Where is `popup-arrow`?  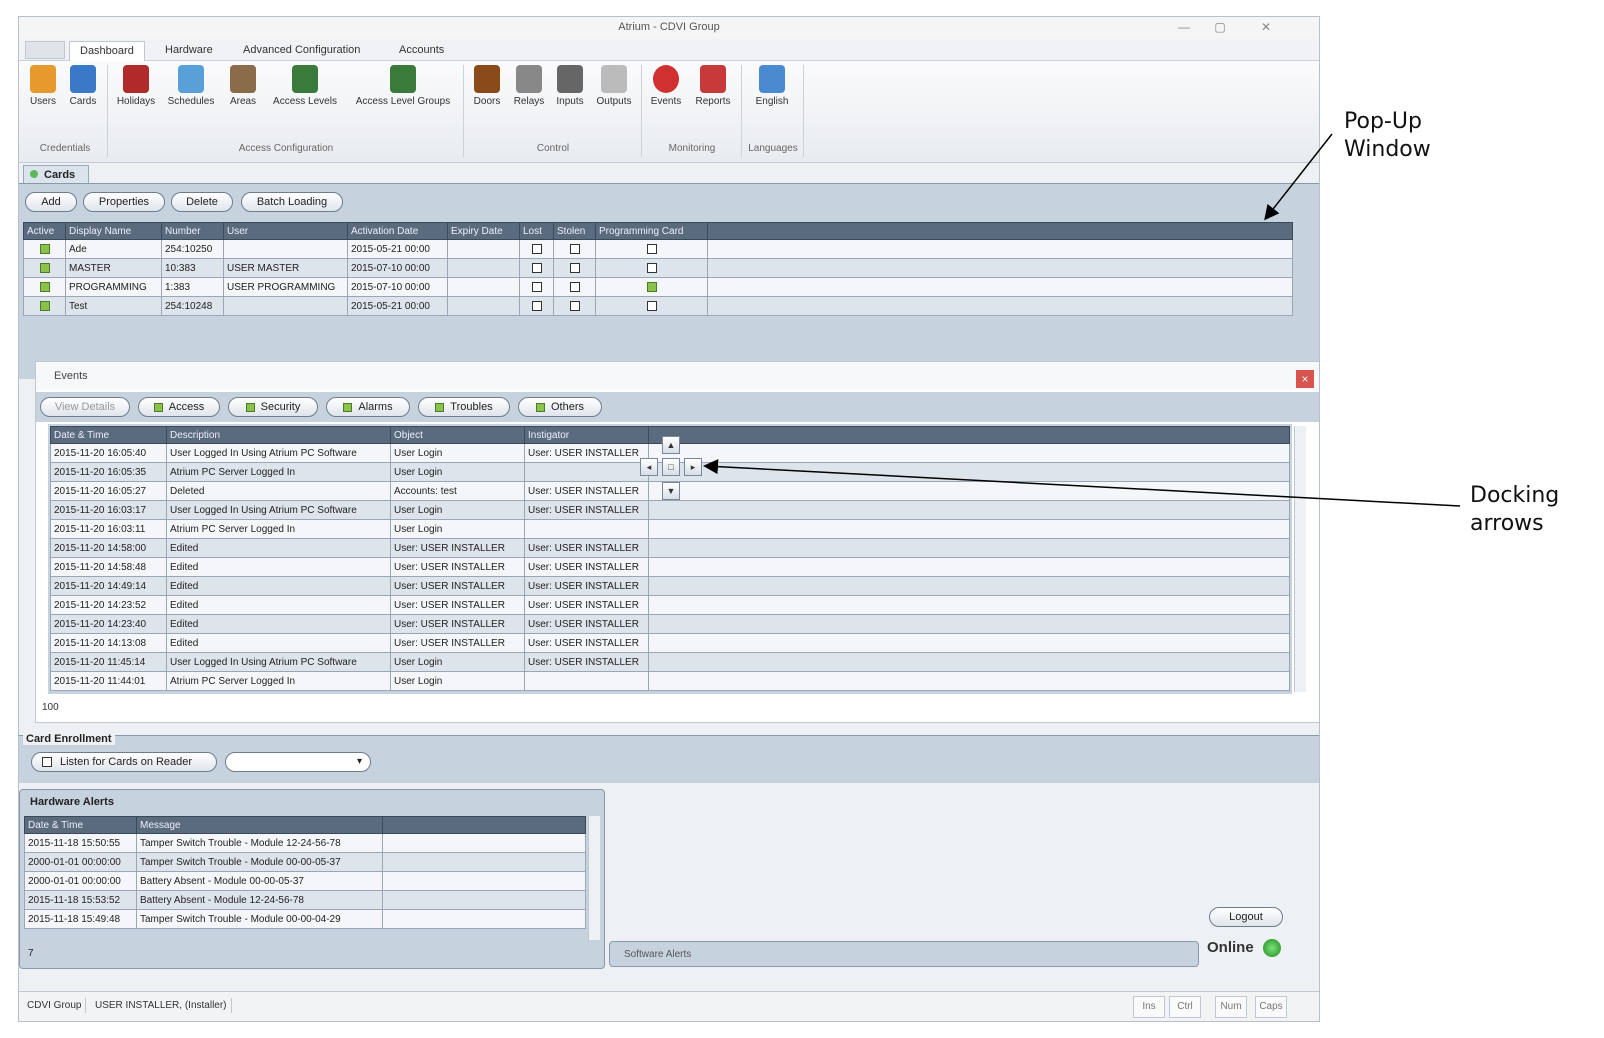
popup-arrow is located at coordinates (1298, 177).